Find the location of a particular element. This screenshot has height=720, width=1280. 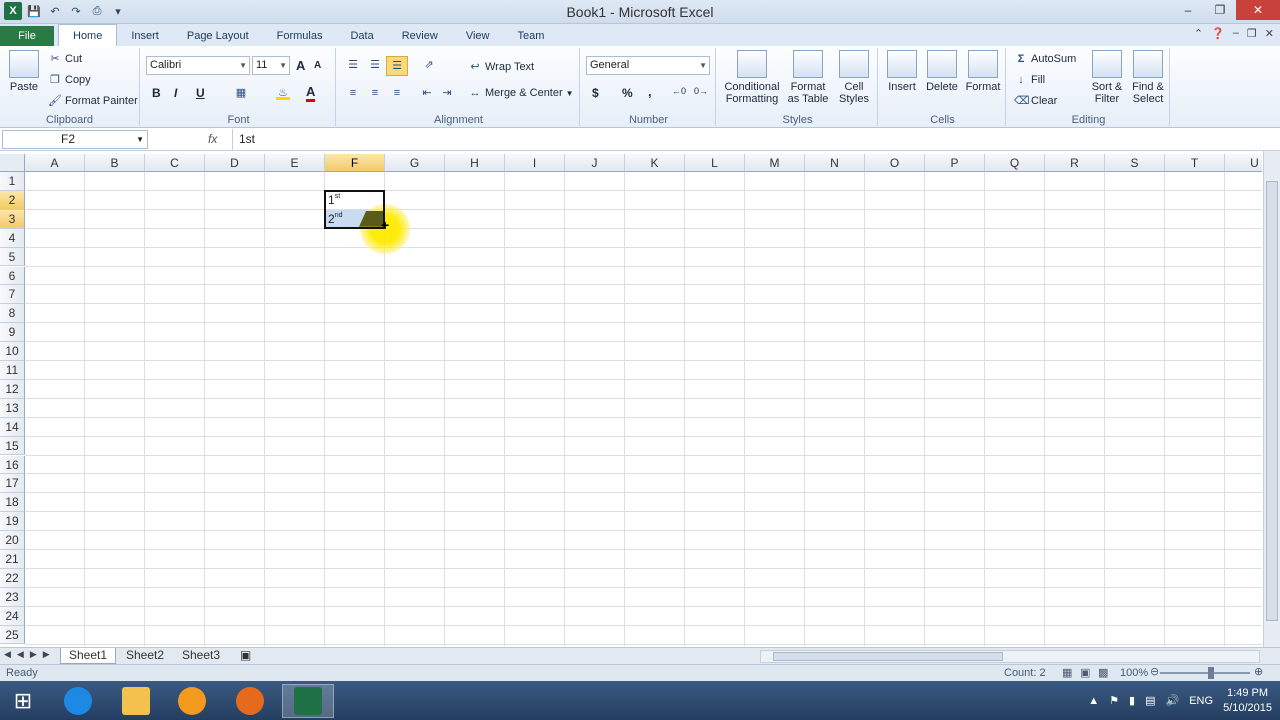

internet-explorer-icon is located at coordinates (78, 701).